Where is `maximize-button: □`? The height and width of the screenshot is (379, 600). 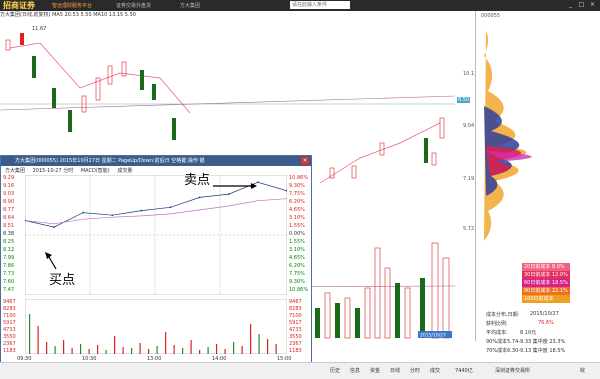
maximize-button: □ is located at coordinates (581, 5).